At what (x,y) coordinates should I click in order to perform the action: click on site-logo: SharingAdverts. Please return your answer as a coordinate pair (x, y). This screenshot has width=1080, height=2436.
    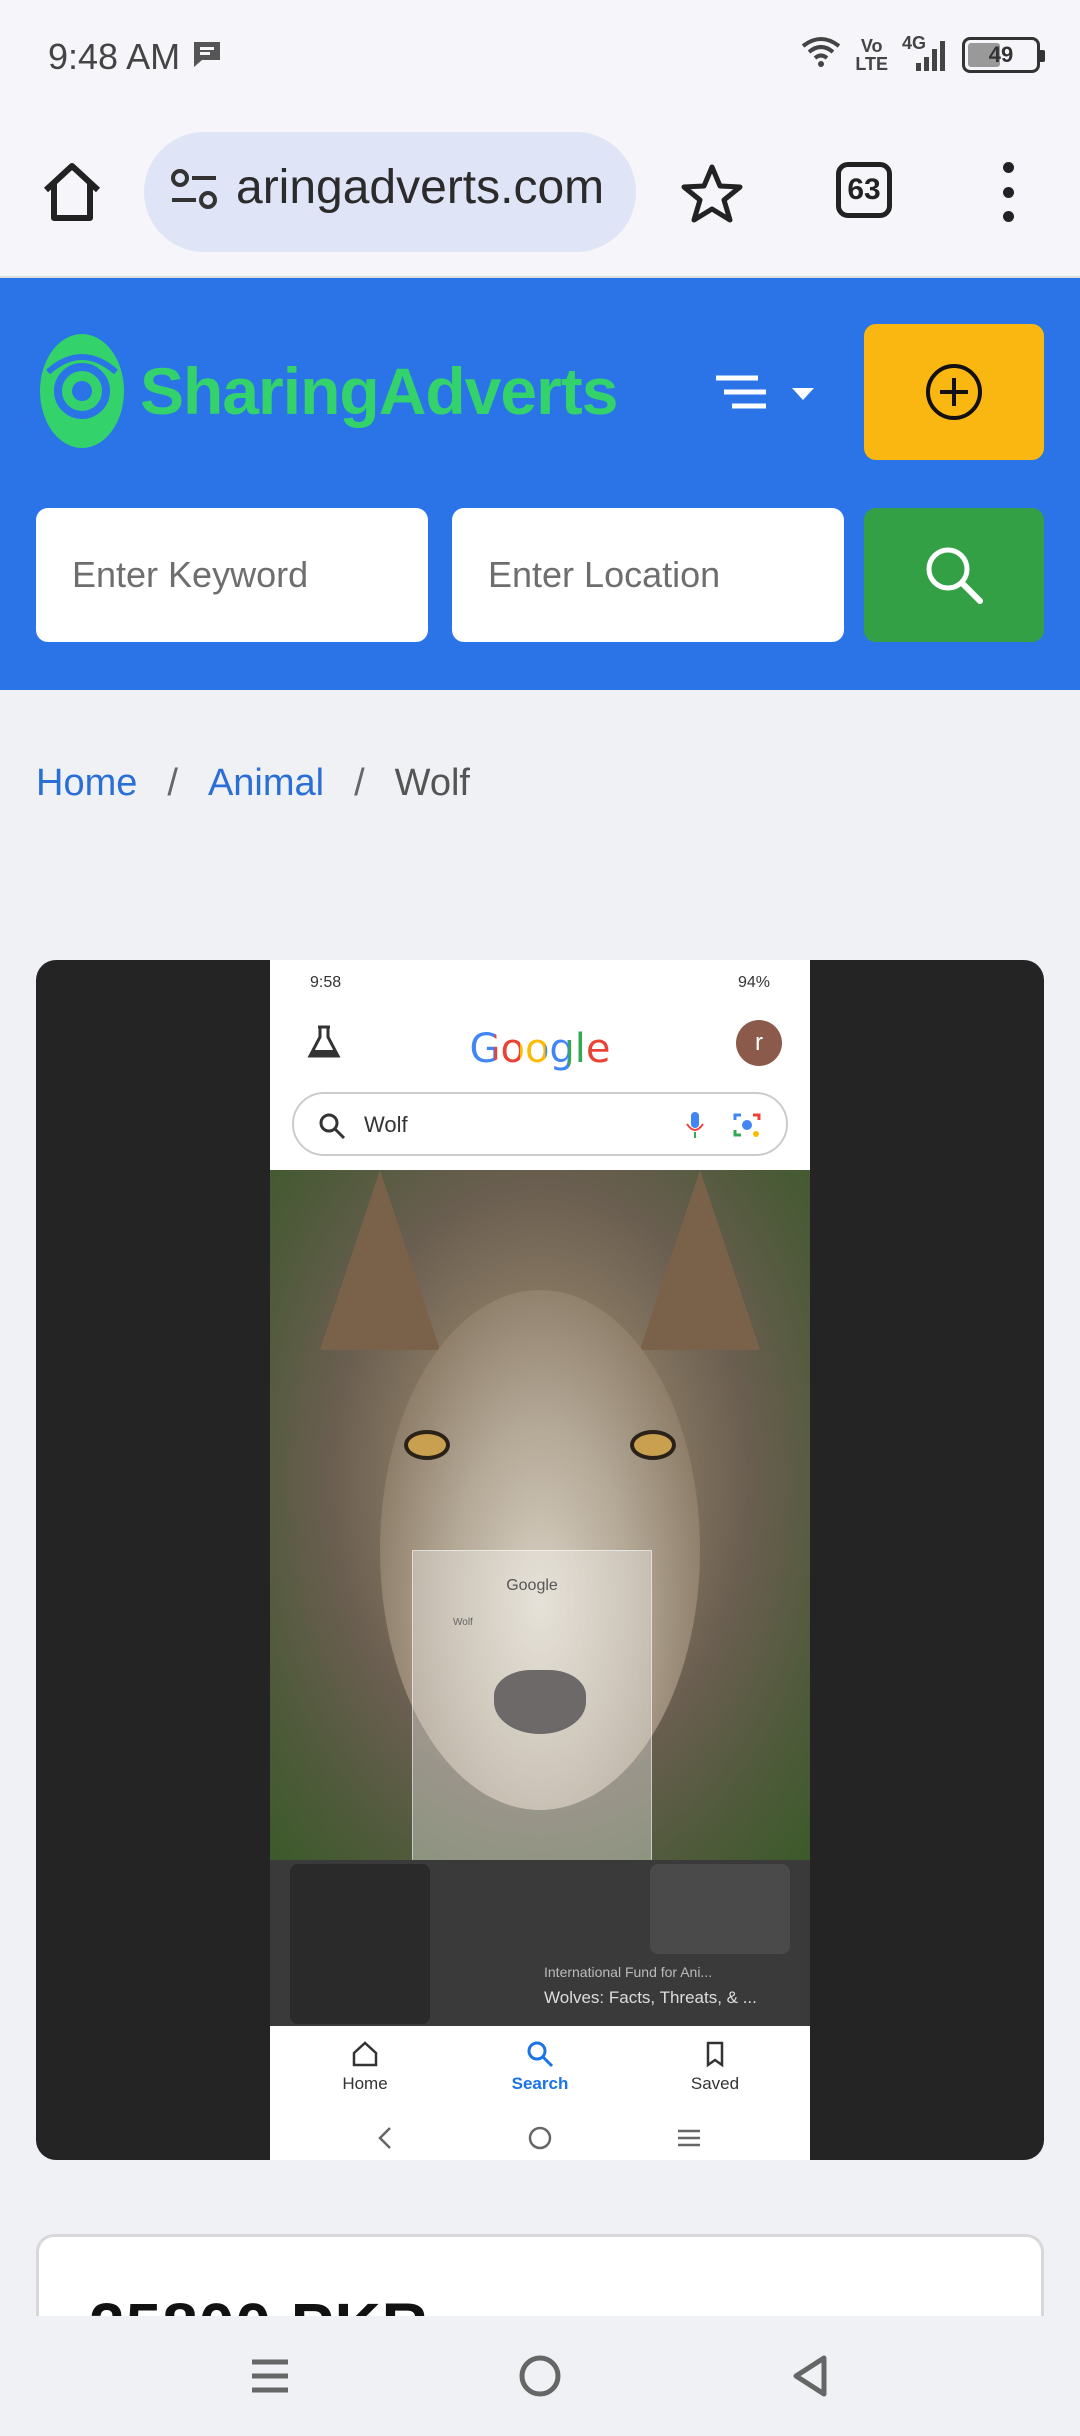
    Looking at the image, I should click on (328, 391).